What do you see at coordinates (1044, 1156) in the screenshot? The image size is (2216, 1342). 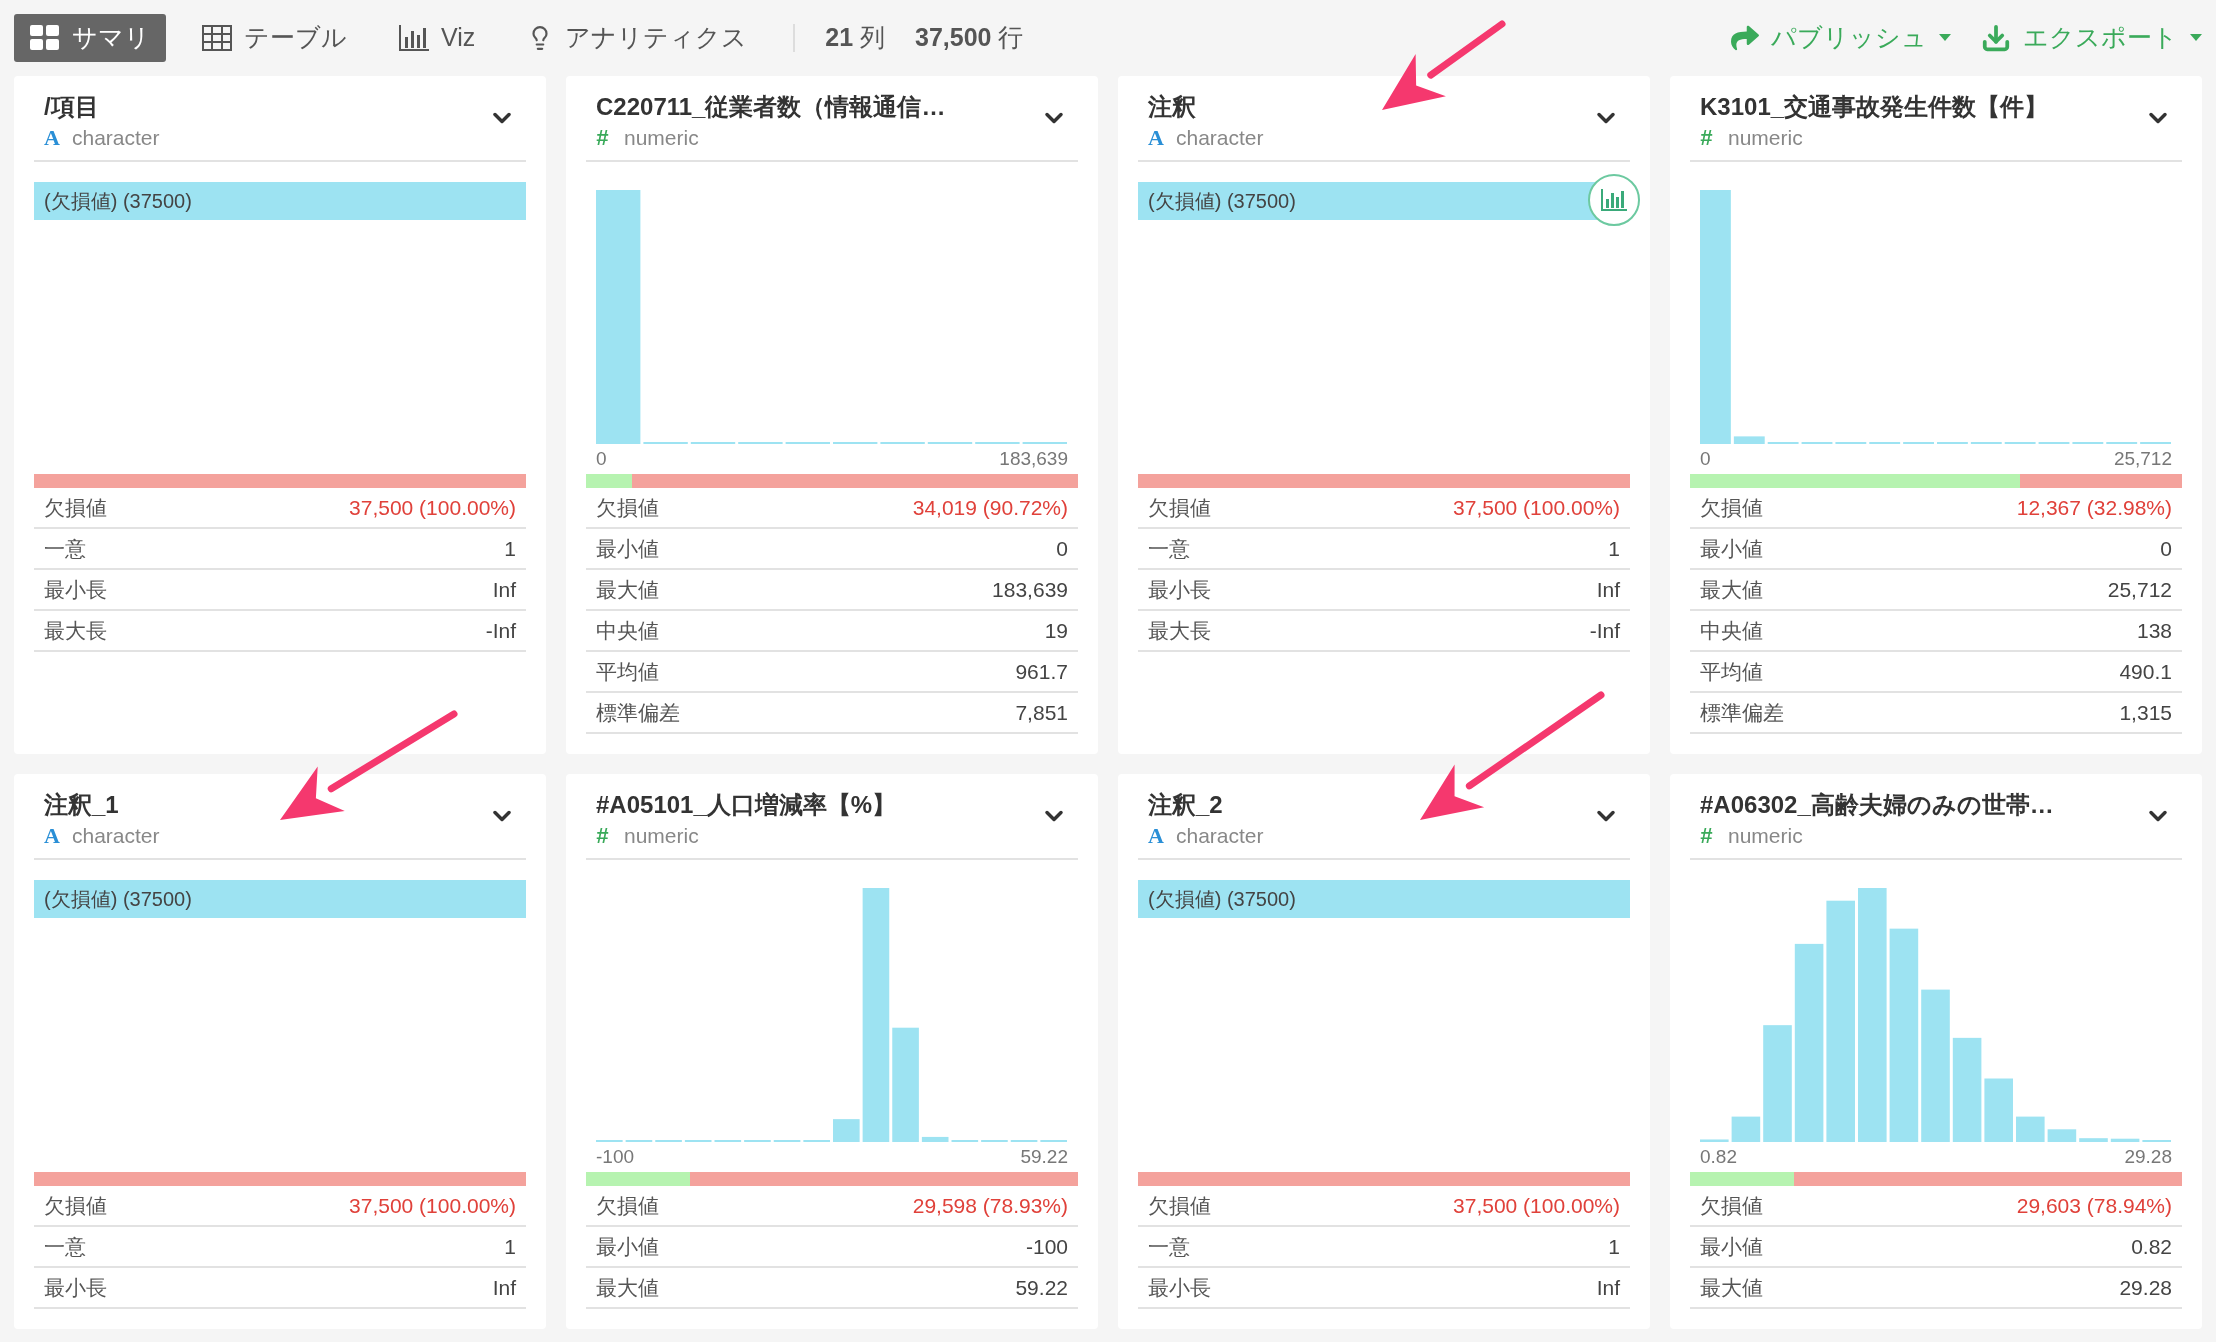 I see `axis-max-label: 59.22` at bounding box center [1044, 1156].